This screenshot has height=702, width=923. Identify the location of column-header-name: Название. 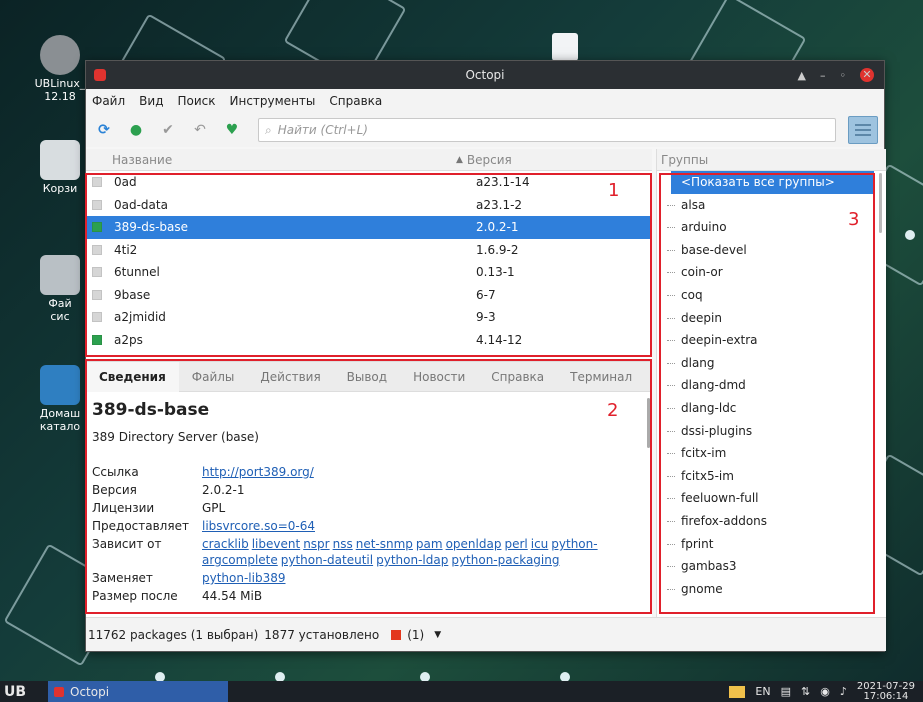
(271, 160).